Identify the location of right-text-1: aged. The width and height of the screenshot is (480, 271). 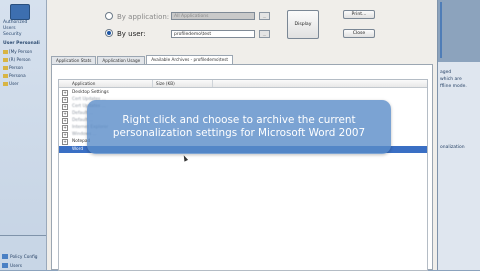
(446, 72).